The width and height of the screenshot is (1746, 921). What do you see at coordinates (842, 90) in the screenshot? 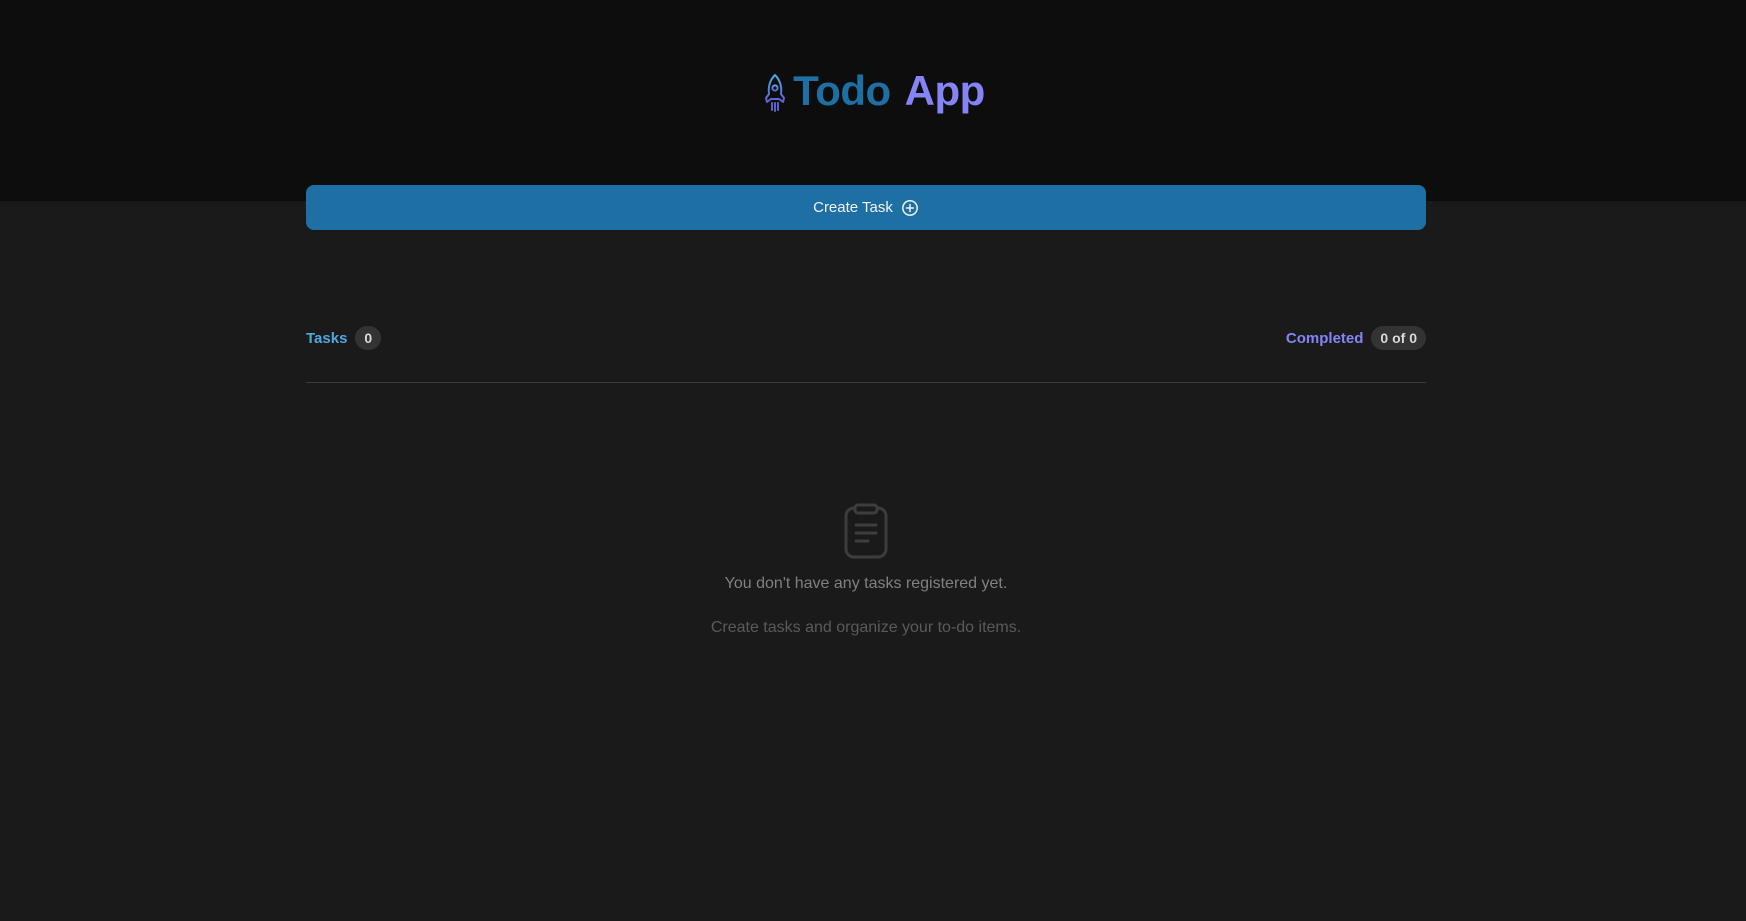
I see `app-title-part1: Todo` at bounding box center [842, 90].